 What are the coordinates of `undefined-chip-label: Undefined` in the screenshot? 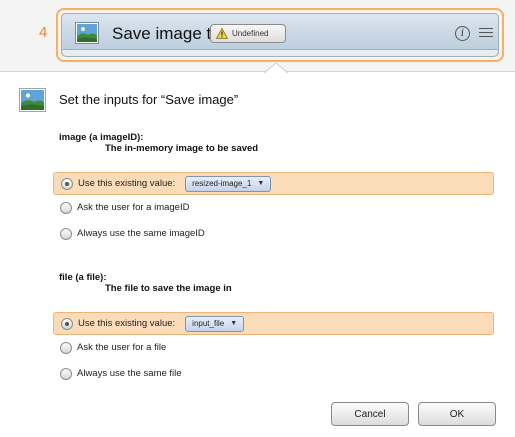 It's located at (250, 33).